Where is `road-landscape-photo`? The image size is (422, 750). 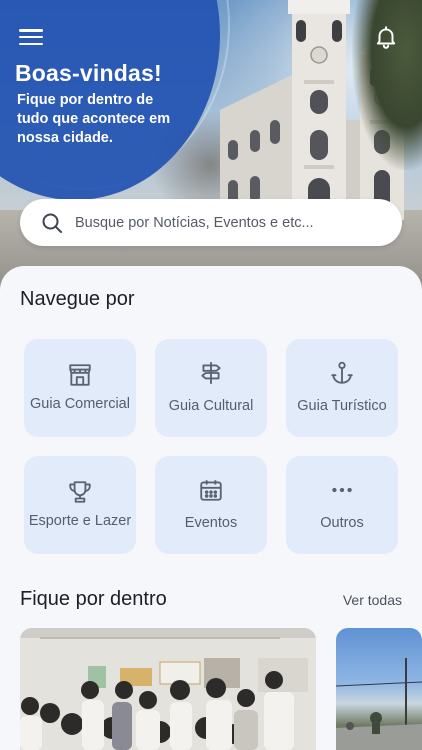 road-landscape-photo is located at coordinates (379, 704).